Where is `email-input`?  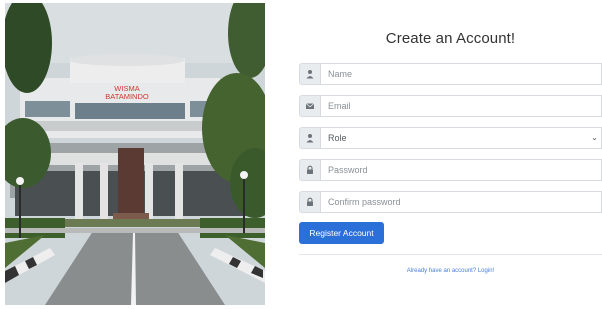
email-input is located at coordinates (461, 106).